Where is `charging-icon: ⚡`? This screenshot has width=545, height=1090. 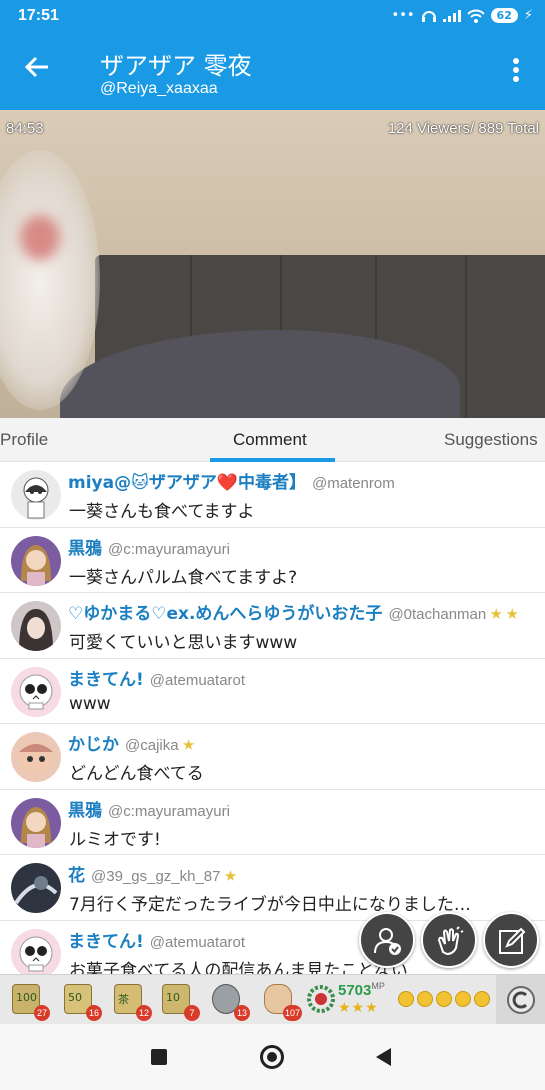
charging-icon: ⚡ is located at coordinates (528, 15).